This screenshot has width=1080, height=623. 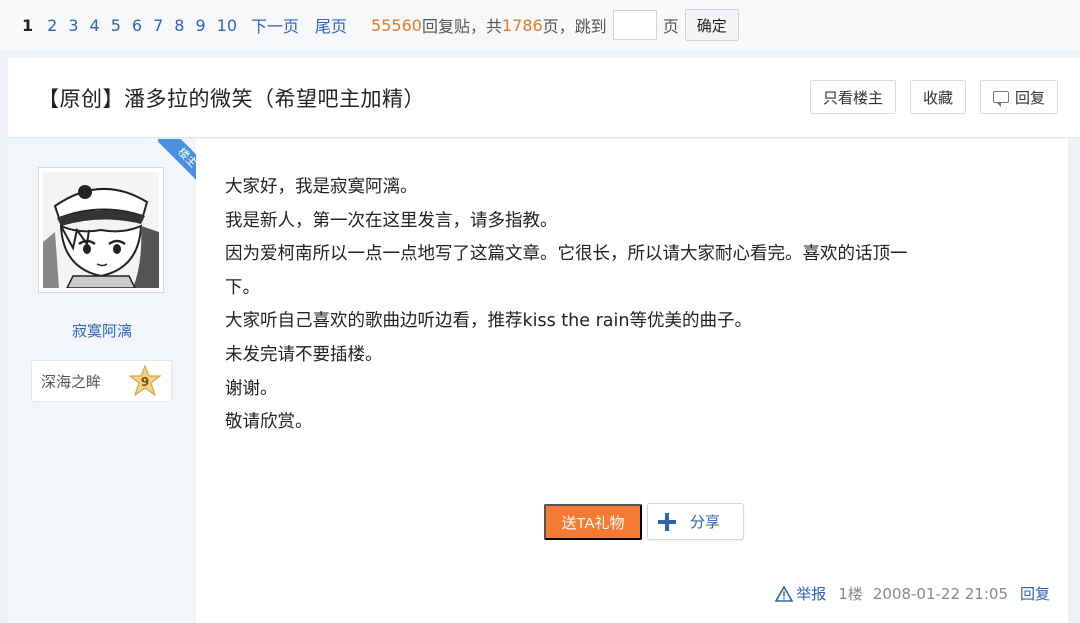 What do you see at coordinates (940, 593) in the screenshot?
I see `post-timestamp: 2008-01-22 21:05` at bounding box center [940, 593].